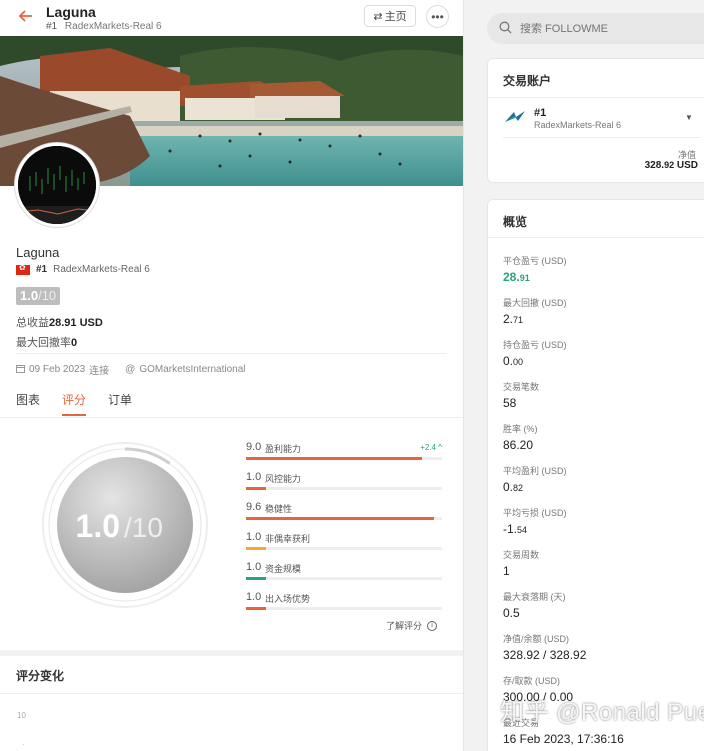 This screenshot has width=704, height=751. I want to click on metric-label: 出入场优势, so click(288, 599).